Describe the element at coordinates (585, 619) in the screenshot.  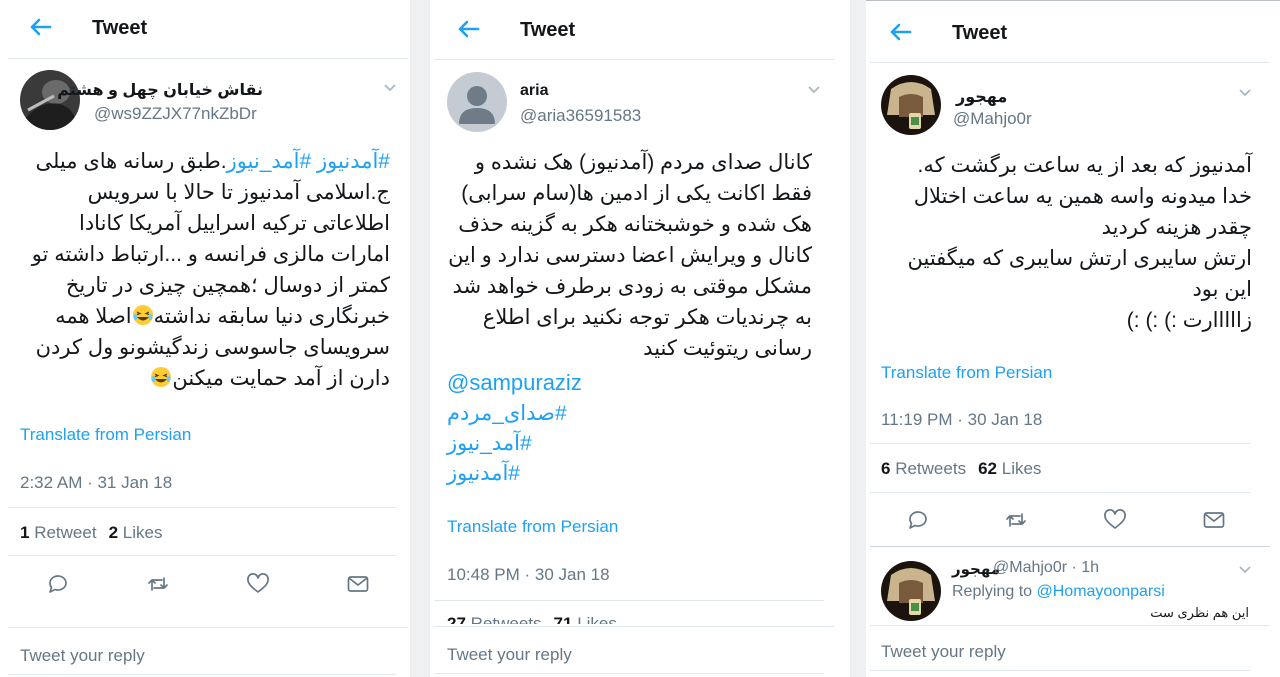
I see `likes-stat: 71 Likes` at that location.